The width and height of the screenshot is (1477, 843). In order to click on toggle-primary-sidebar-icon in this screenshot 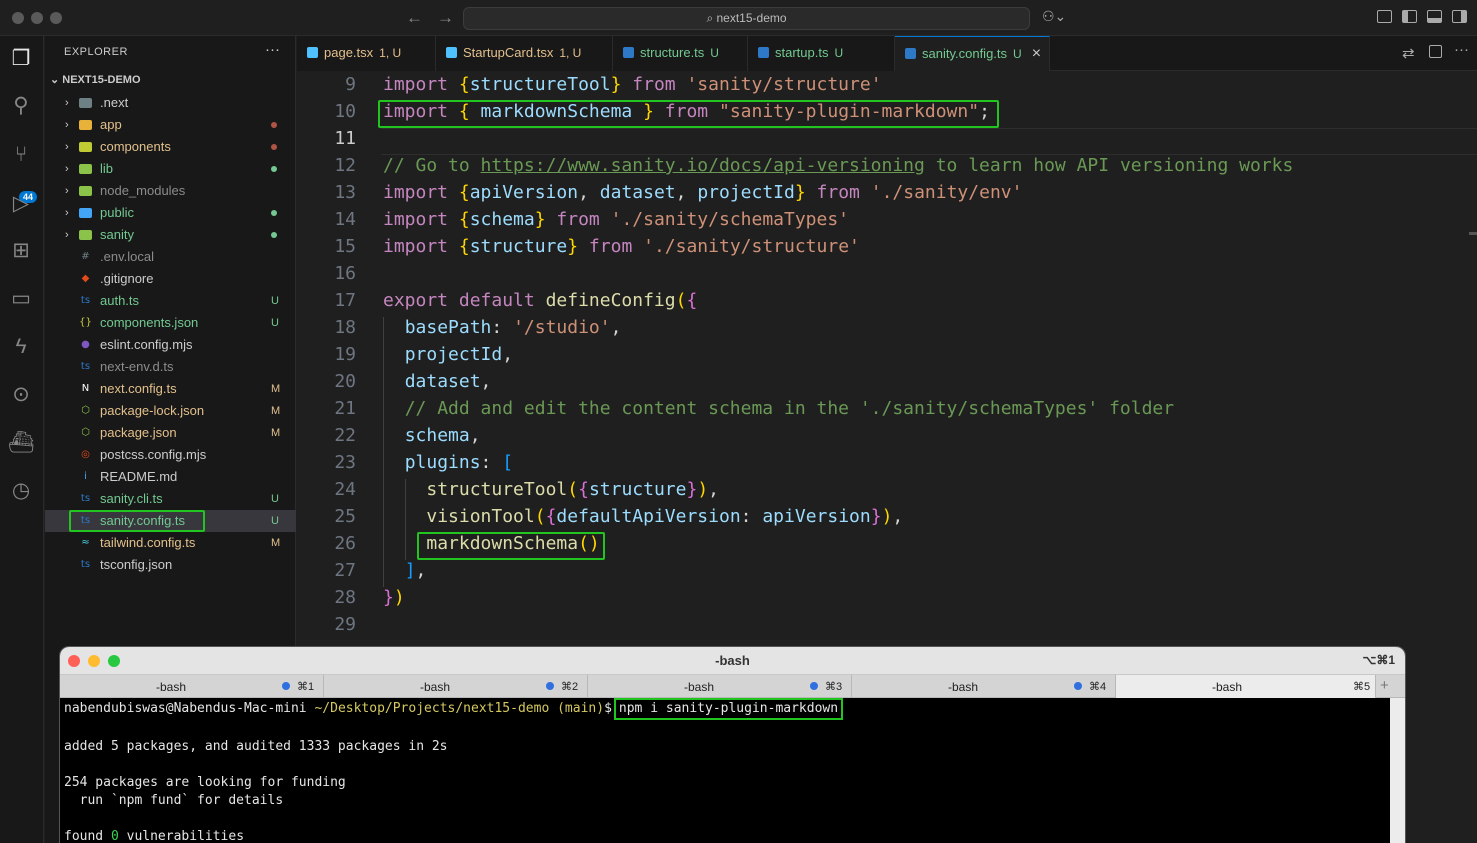, I will do `click(1409, 16)`.